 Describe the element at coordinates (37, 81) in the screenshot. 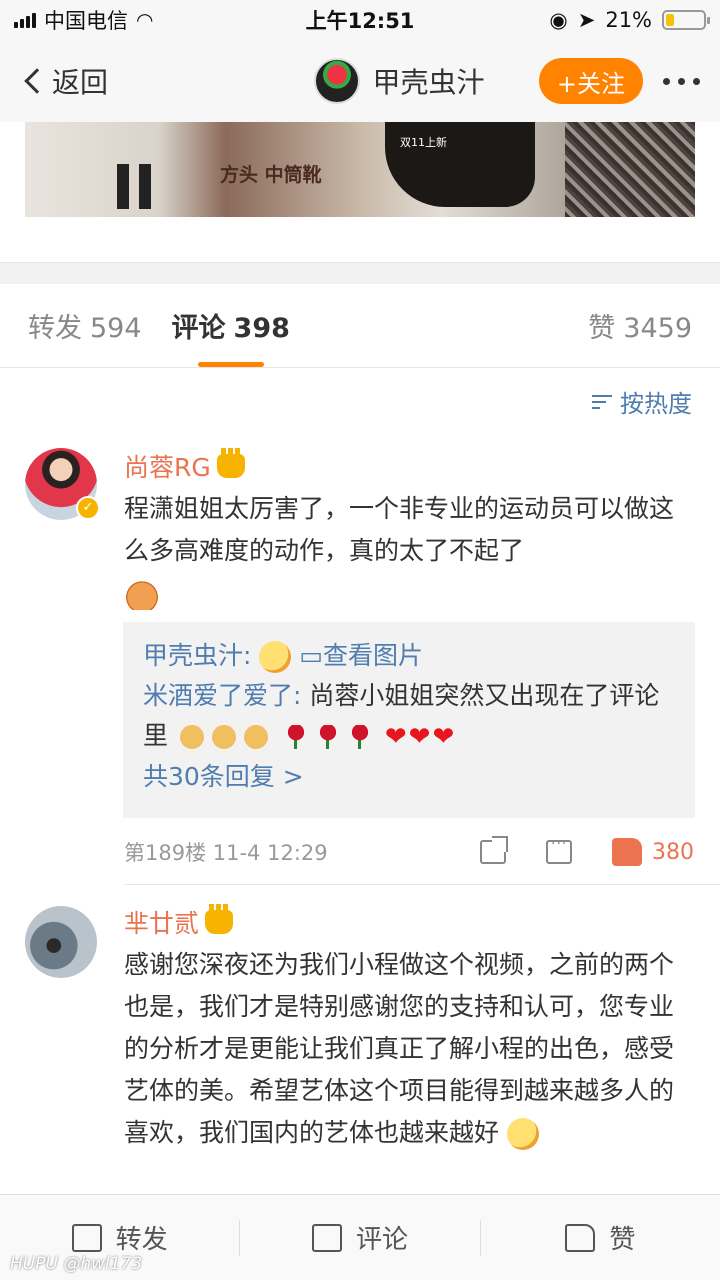

I see `chevron-left-icon` at that location.